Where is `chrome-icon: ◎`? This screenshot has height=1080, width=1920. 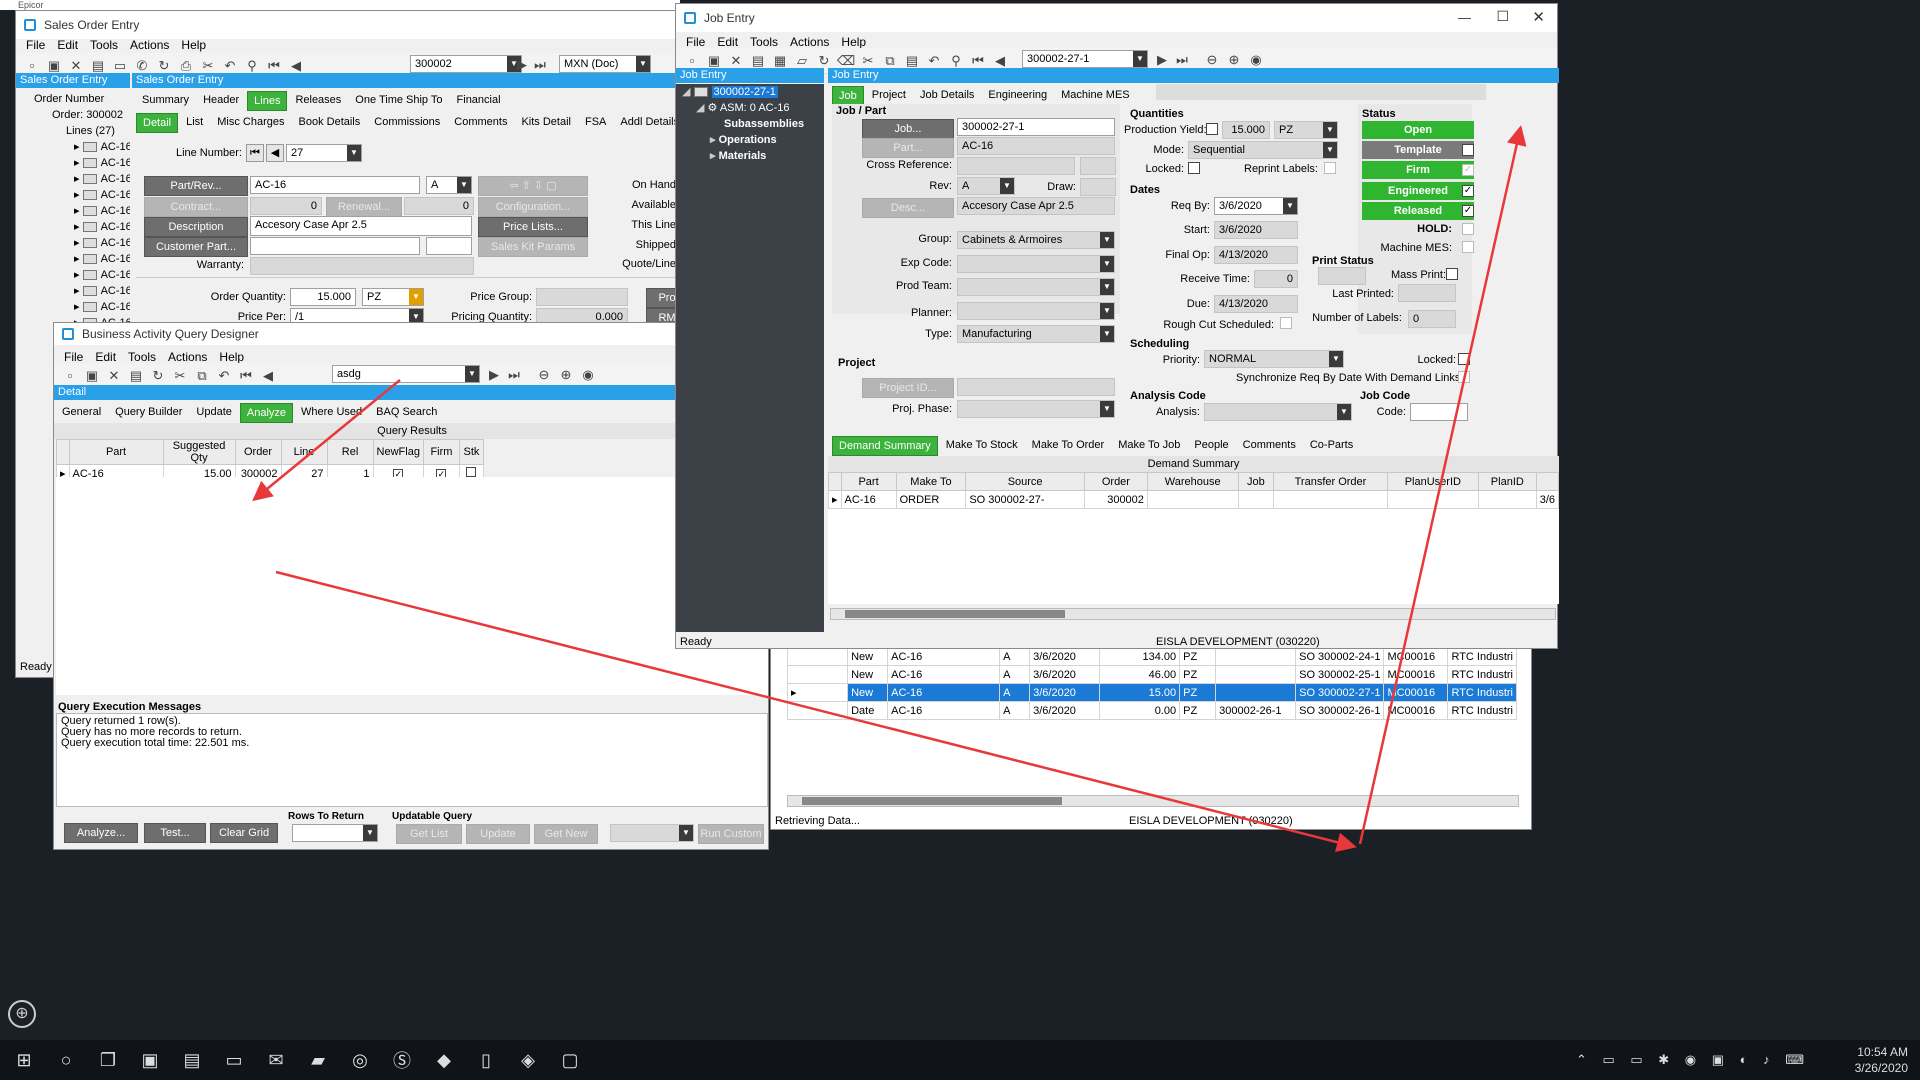 chrome-icon: ◎ is located at coordinates (360, 1060).